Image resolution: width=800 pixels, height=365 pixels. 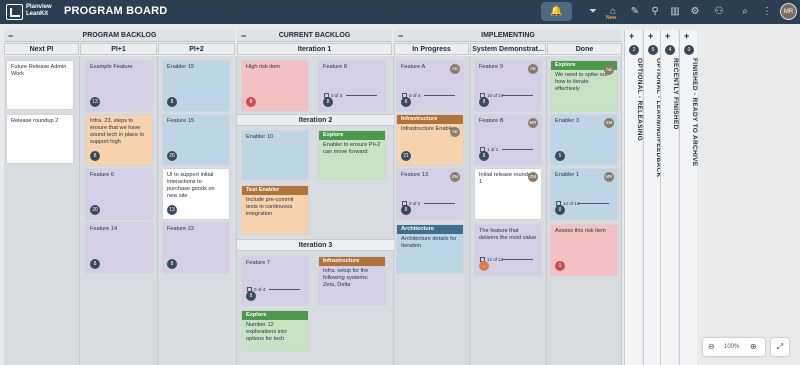 What do you see at coordinates (352, 86) in the screenshot?
I see `card-feature-8: Feature 80 of 38` at bounding box center [352, 86].